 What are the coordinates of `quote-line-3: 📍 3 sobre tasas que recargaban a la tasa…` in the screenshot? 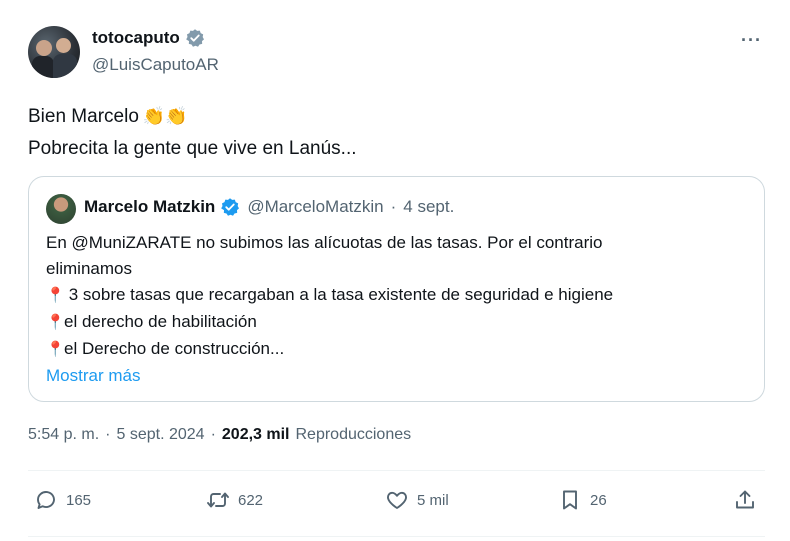 It's located at (396, 295).